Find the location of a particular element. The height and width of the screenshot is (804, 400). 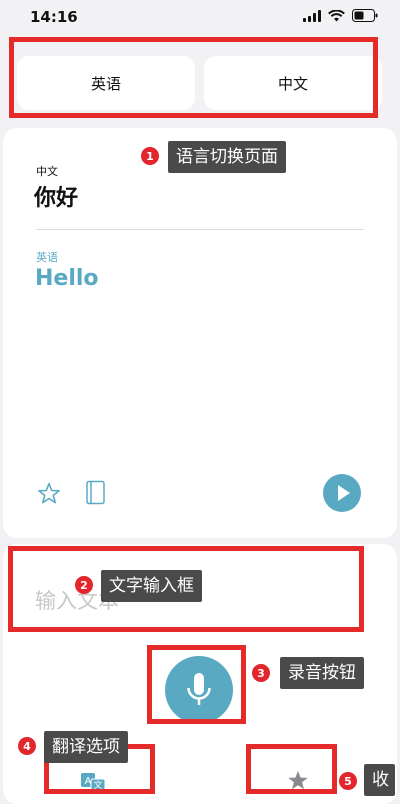

play-button is located at coordinates (342, 493).